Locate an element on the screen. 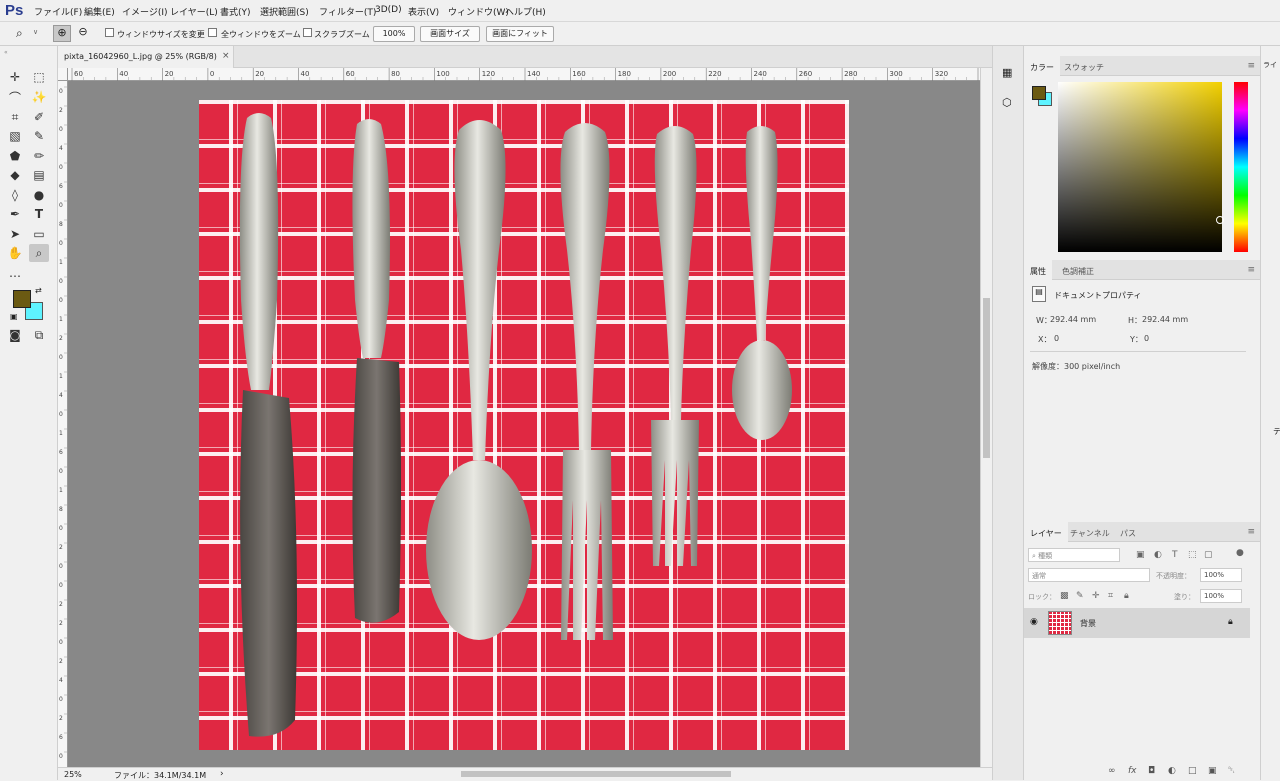 This screenshot has width=1280, height=781. resize-windows-checkbox is located at coordinates (109, 32).